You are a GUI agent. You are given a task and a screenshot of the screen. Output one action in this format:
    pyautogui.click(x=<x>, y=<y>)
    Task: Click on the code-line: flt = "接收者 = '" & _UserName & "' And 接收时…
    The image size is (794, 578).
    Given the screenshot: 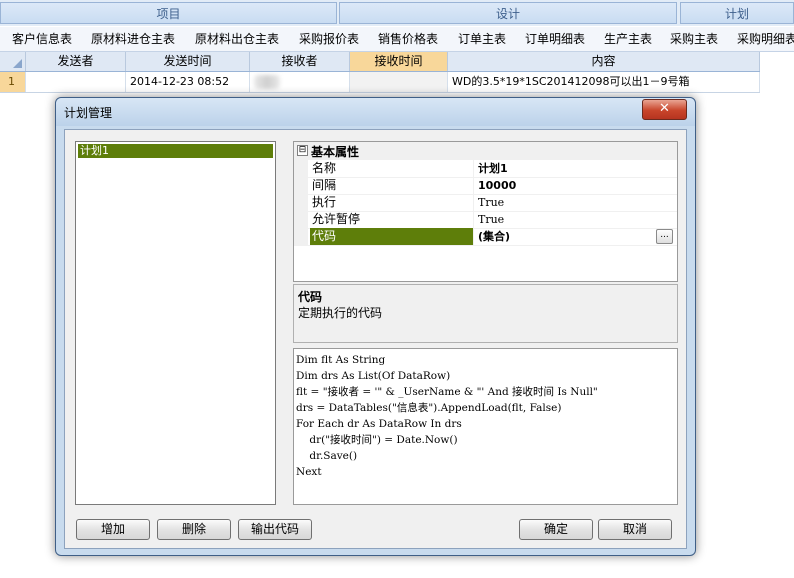 What is the action you would take?
    pyautogui.click(x=447, y=392)
    